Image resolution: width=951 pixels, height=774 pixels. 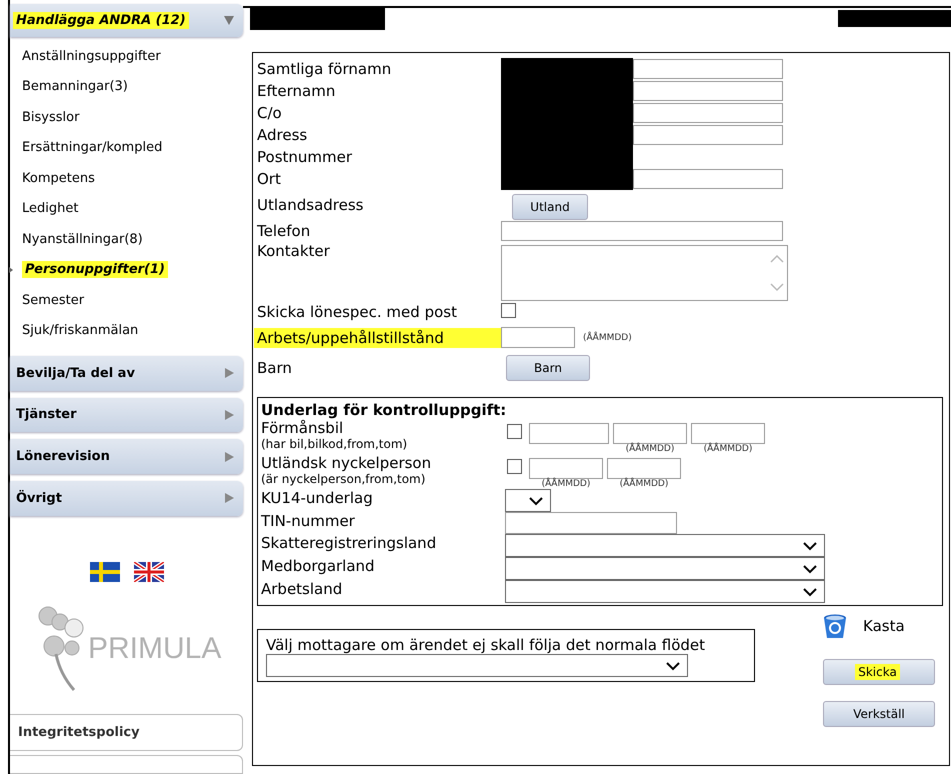 What do you see at coordinates (126, 456) in the screenshot?
I see `menu-section-header: Lönerevision` at bounding box center [126, 456].